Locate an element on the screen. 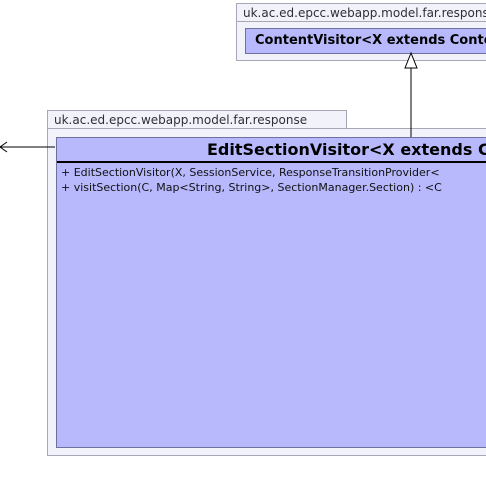  edit-section-visitor-class-name: EditSectionVisitor<X extends Co is located at coordinates (346, 149).